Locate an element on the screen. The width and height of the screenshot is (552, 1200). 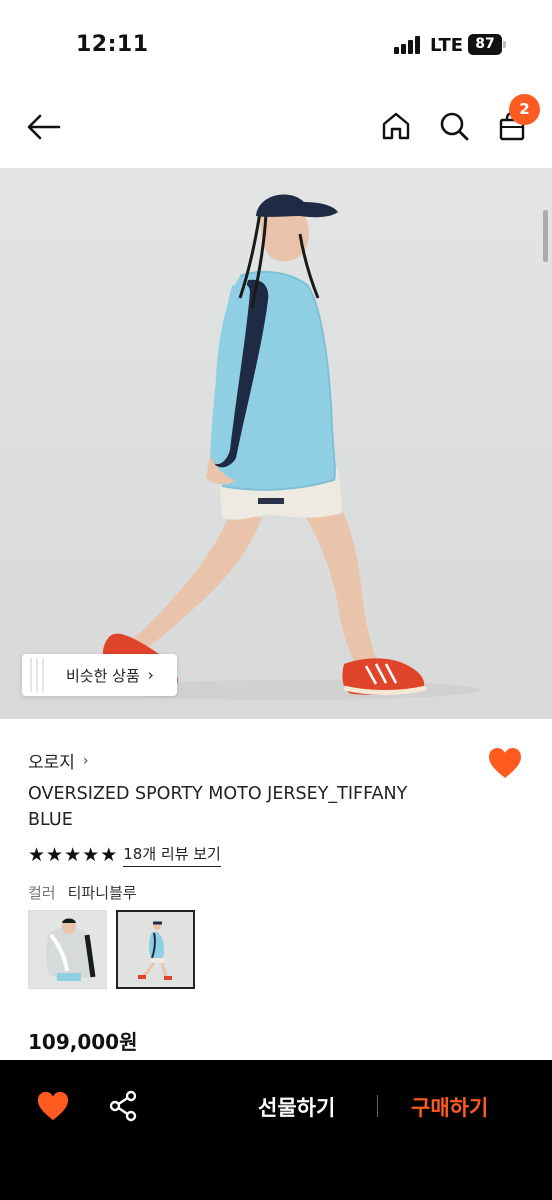
signal-icon is located at coordinates (408, 45).